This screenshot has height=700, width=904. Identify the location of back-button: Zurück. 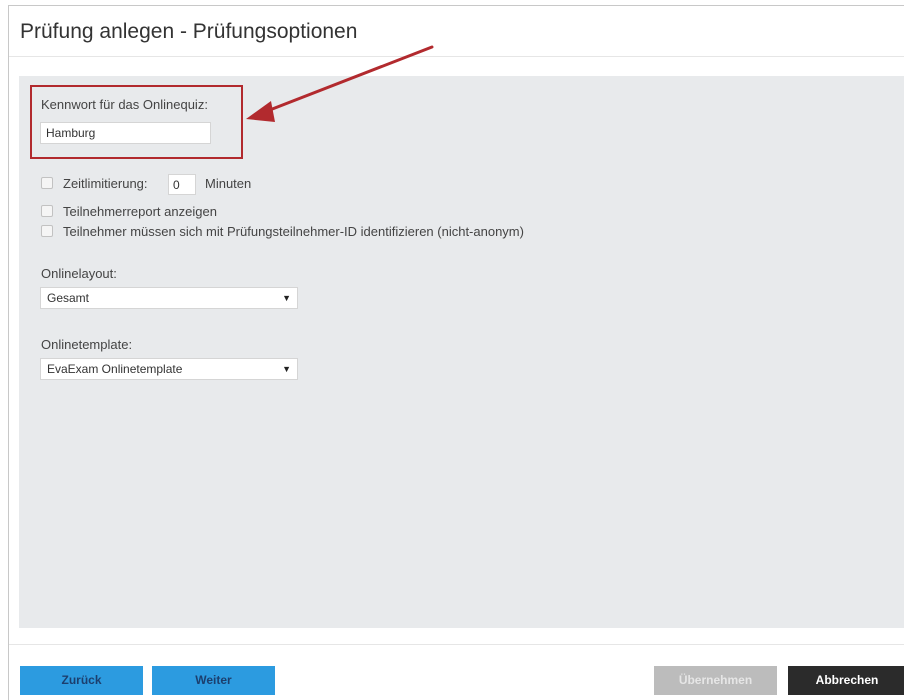
(81, 680).